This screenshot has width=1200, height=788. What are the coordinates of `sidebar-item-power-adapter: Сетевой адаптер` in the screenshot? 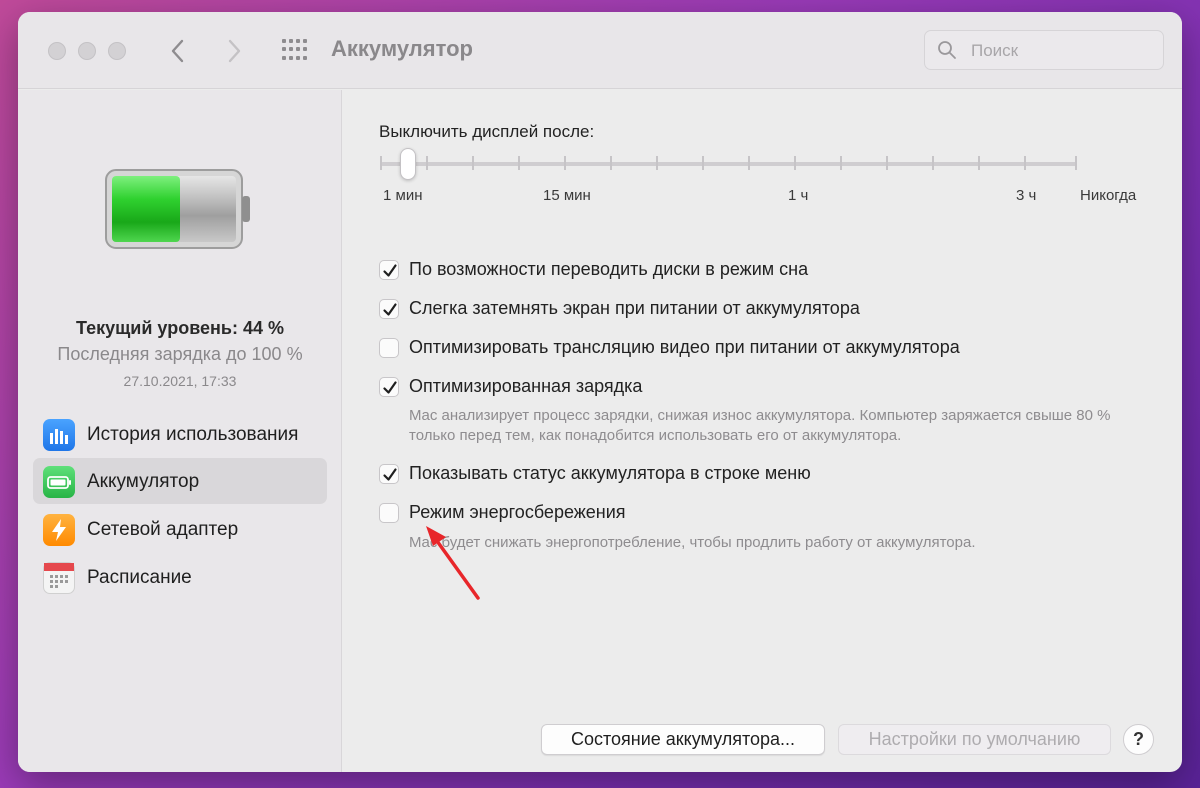 It's located at (180, 529).